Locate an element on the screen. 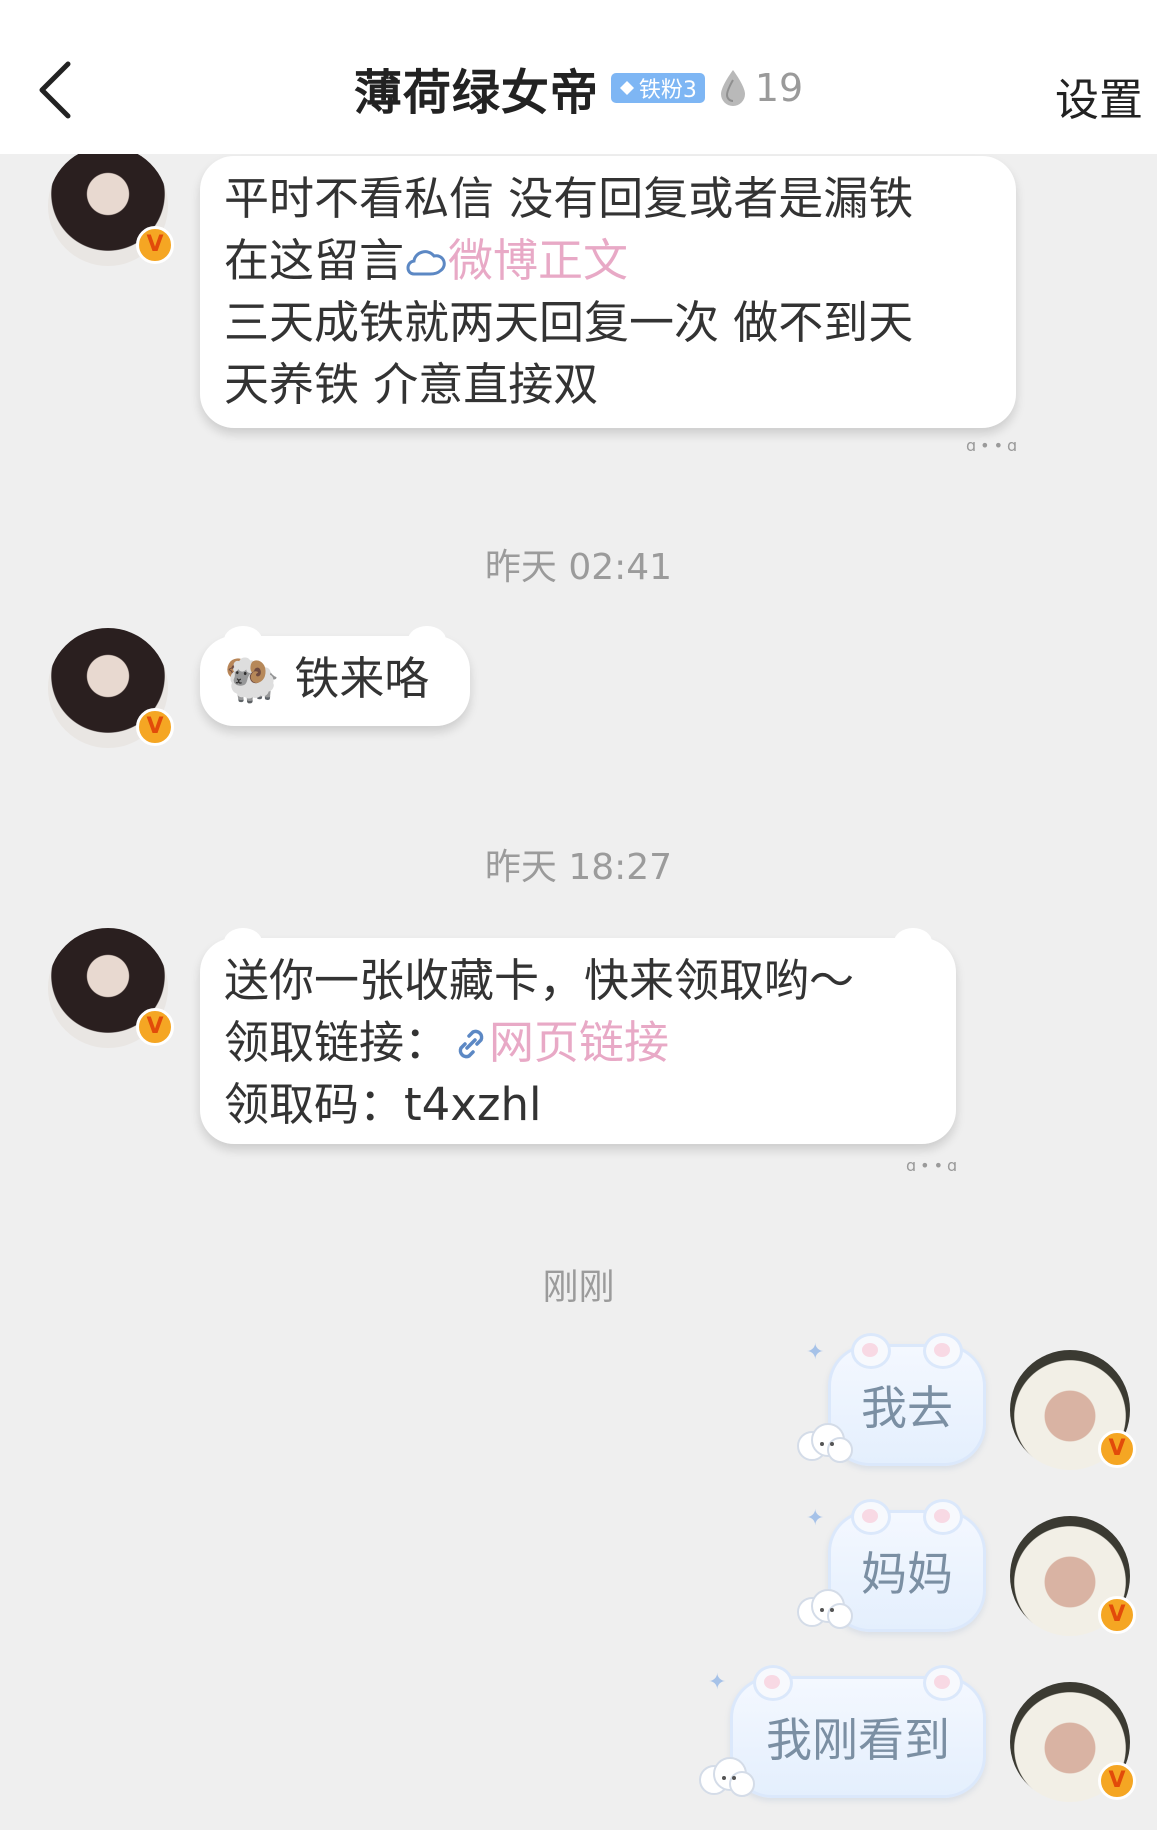 The width and height of the screenshot is (1157, 1830). settings-button: 设置 is located at coordinates (1099, 96).